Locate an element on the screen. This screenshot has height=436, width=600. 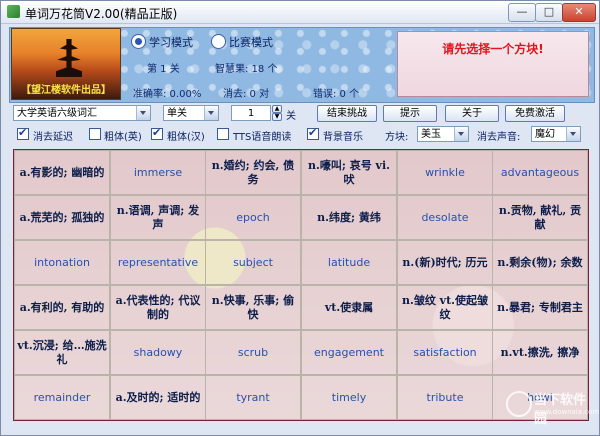
word-tile: timely is located at coordinates (349, 397).